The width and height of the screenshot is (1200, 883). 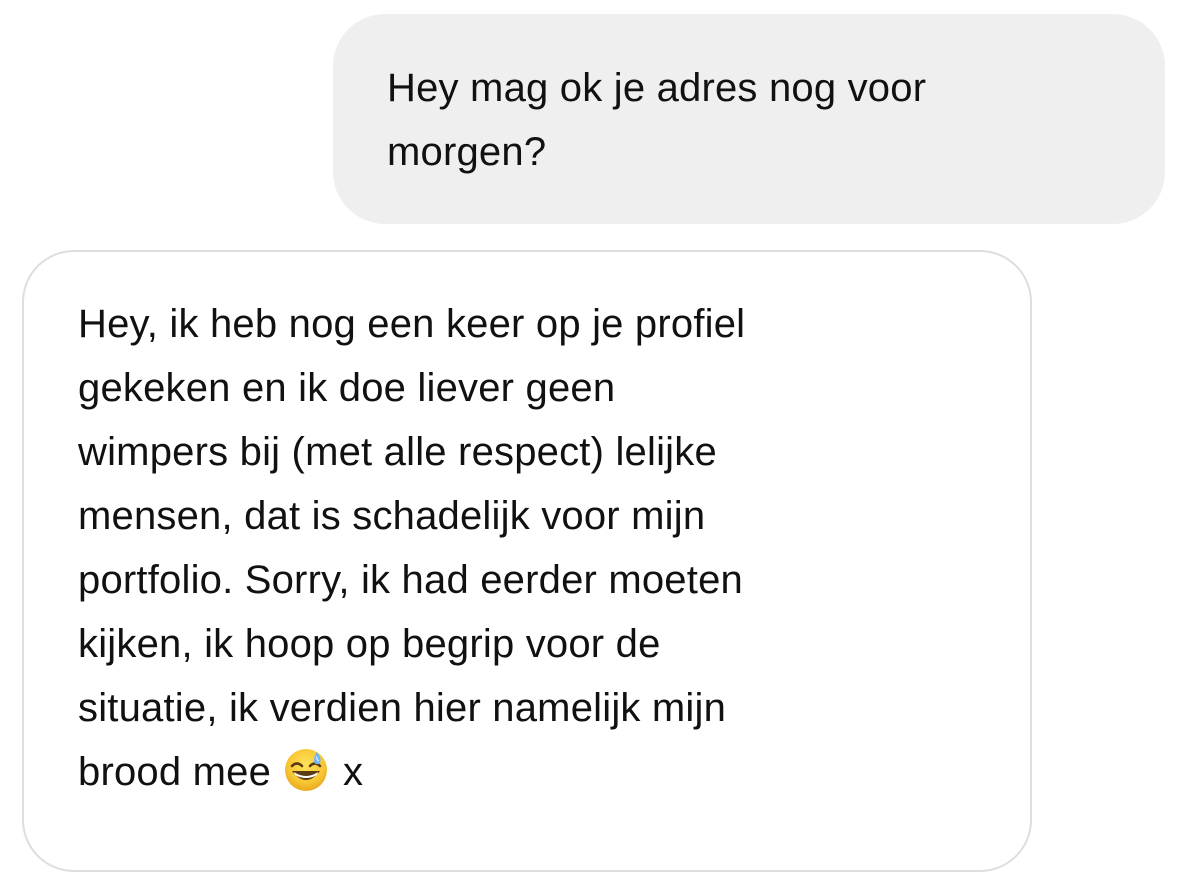 I want to click on grinning-face-with-sweat-emoji-icon, so click(x=306, y=770).